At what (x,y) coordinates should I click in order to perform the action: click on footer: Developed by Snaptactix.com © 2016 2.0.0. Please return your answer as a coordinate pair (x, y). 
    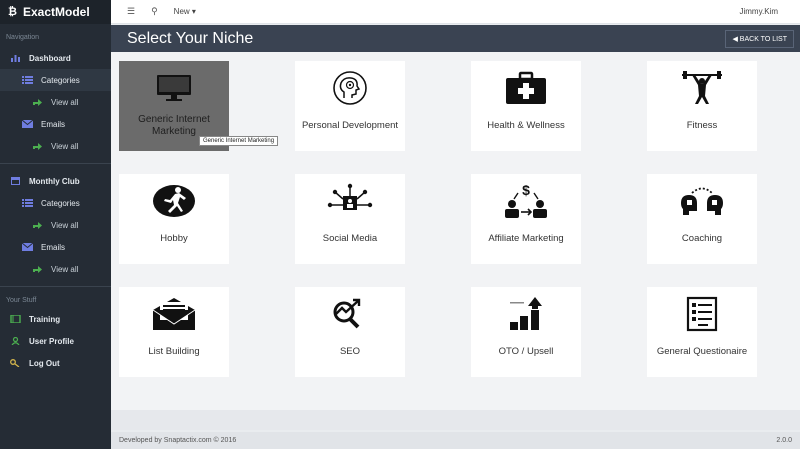
    Looking at the image, I should click on (455, 440).